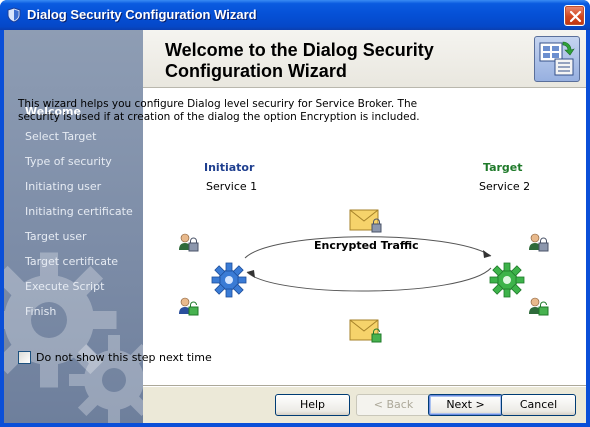 The width and height of the screenshot is (590, 427). What do you see at coordinates (366, 245) in the screenshot?
I see `encrypted-traffic-label: Encrypted Traffic` at bounding box center [366, 245].